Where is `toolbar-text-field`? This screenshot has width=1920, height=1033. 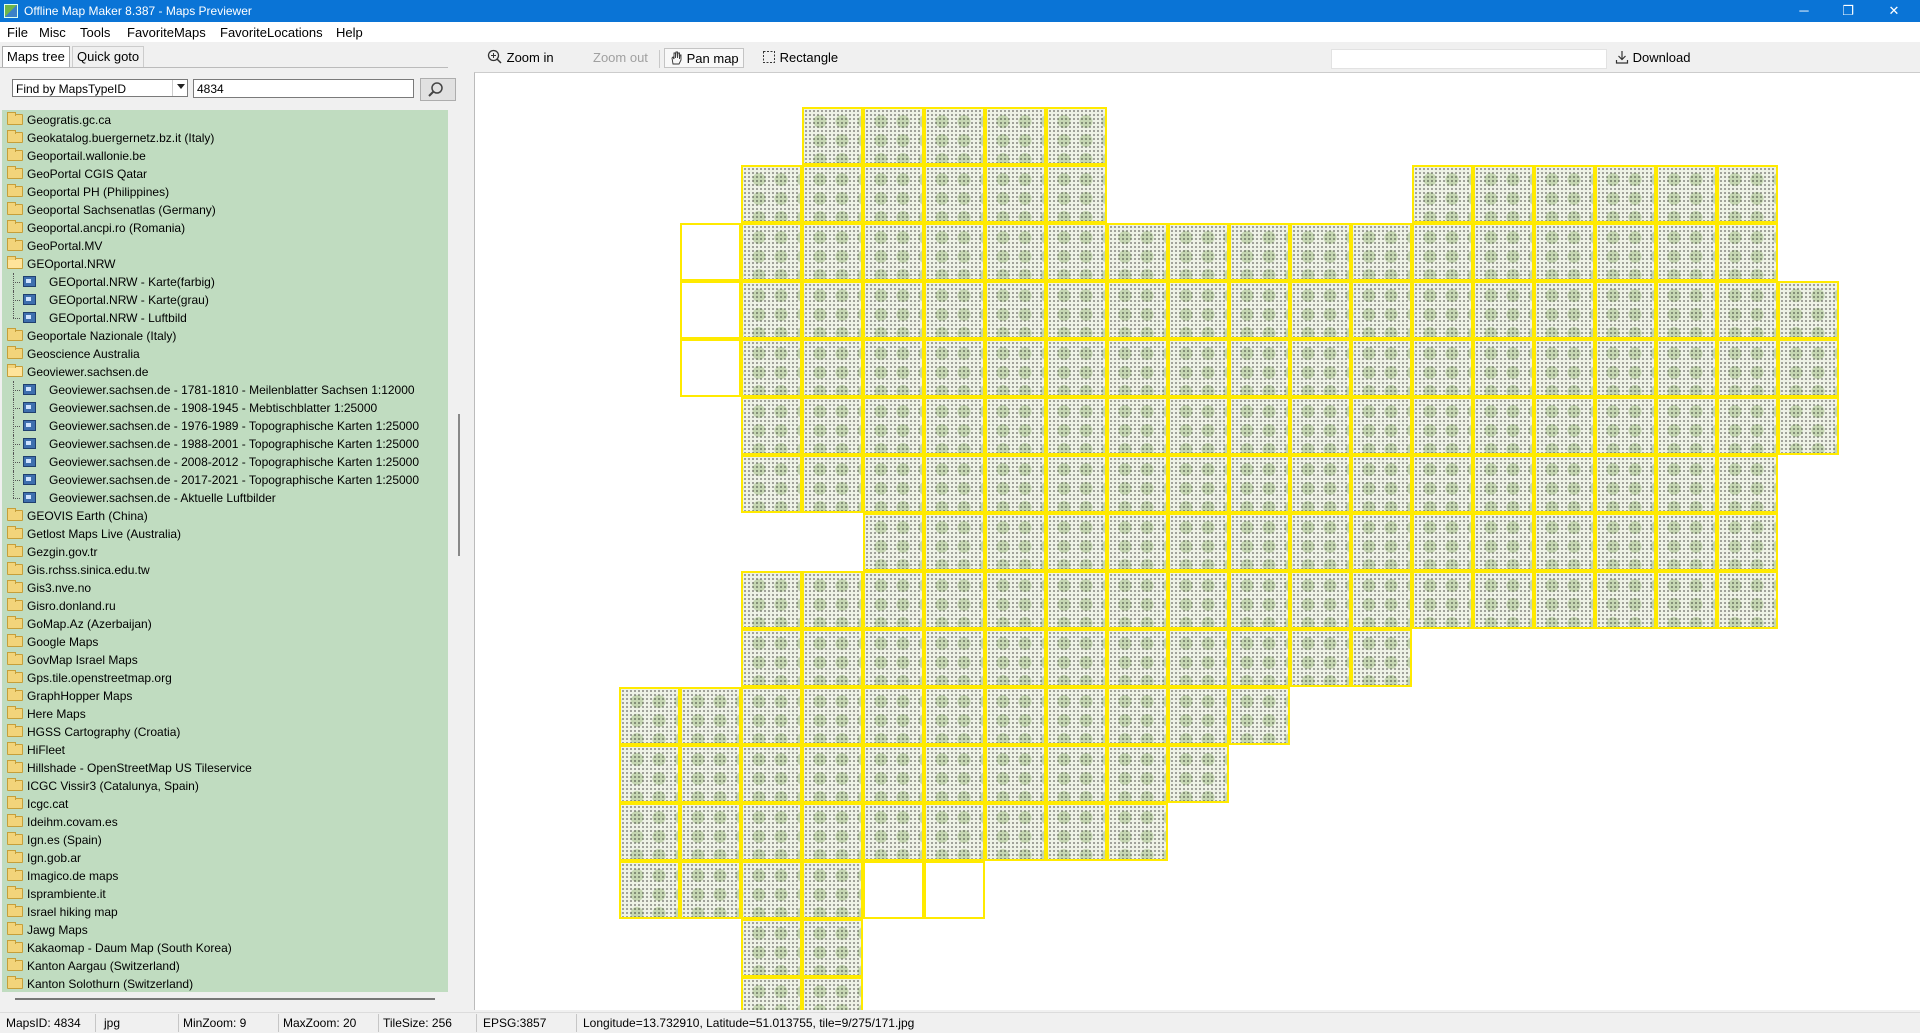
toolbar-text-field is located at coordinates (1469, 59).